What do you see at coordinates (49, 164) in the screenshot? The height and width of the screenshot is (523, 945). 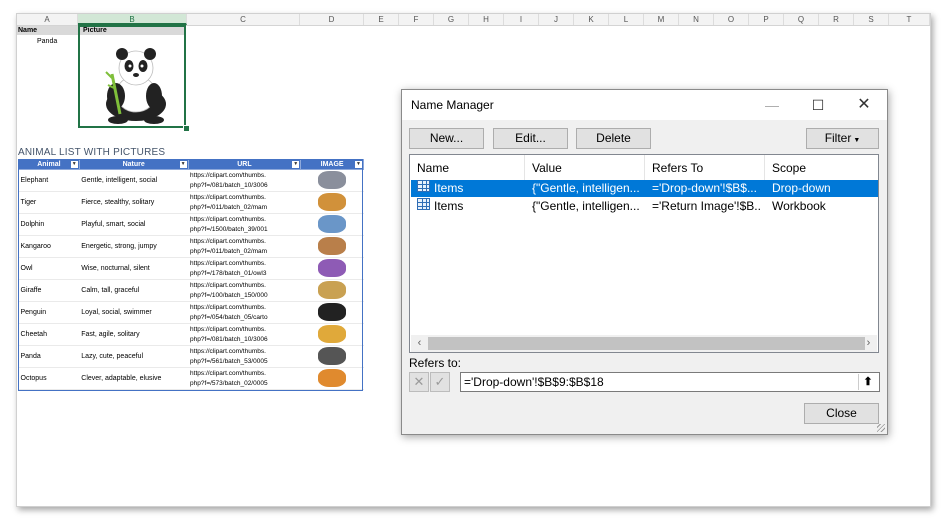 I see `animal-col-header: Animal ▼` at bounding box center [49, 164].